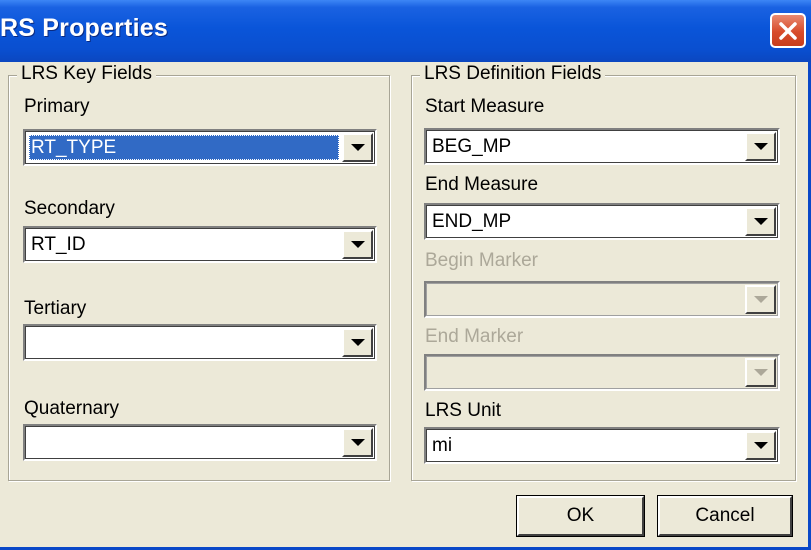  I want to click on lrs-unit-dropdown-button, so click(760, 445).